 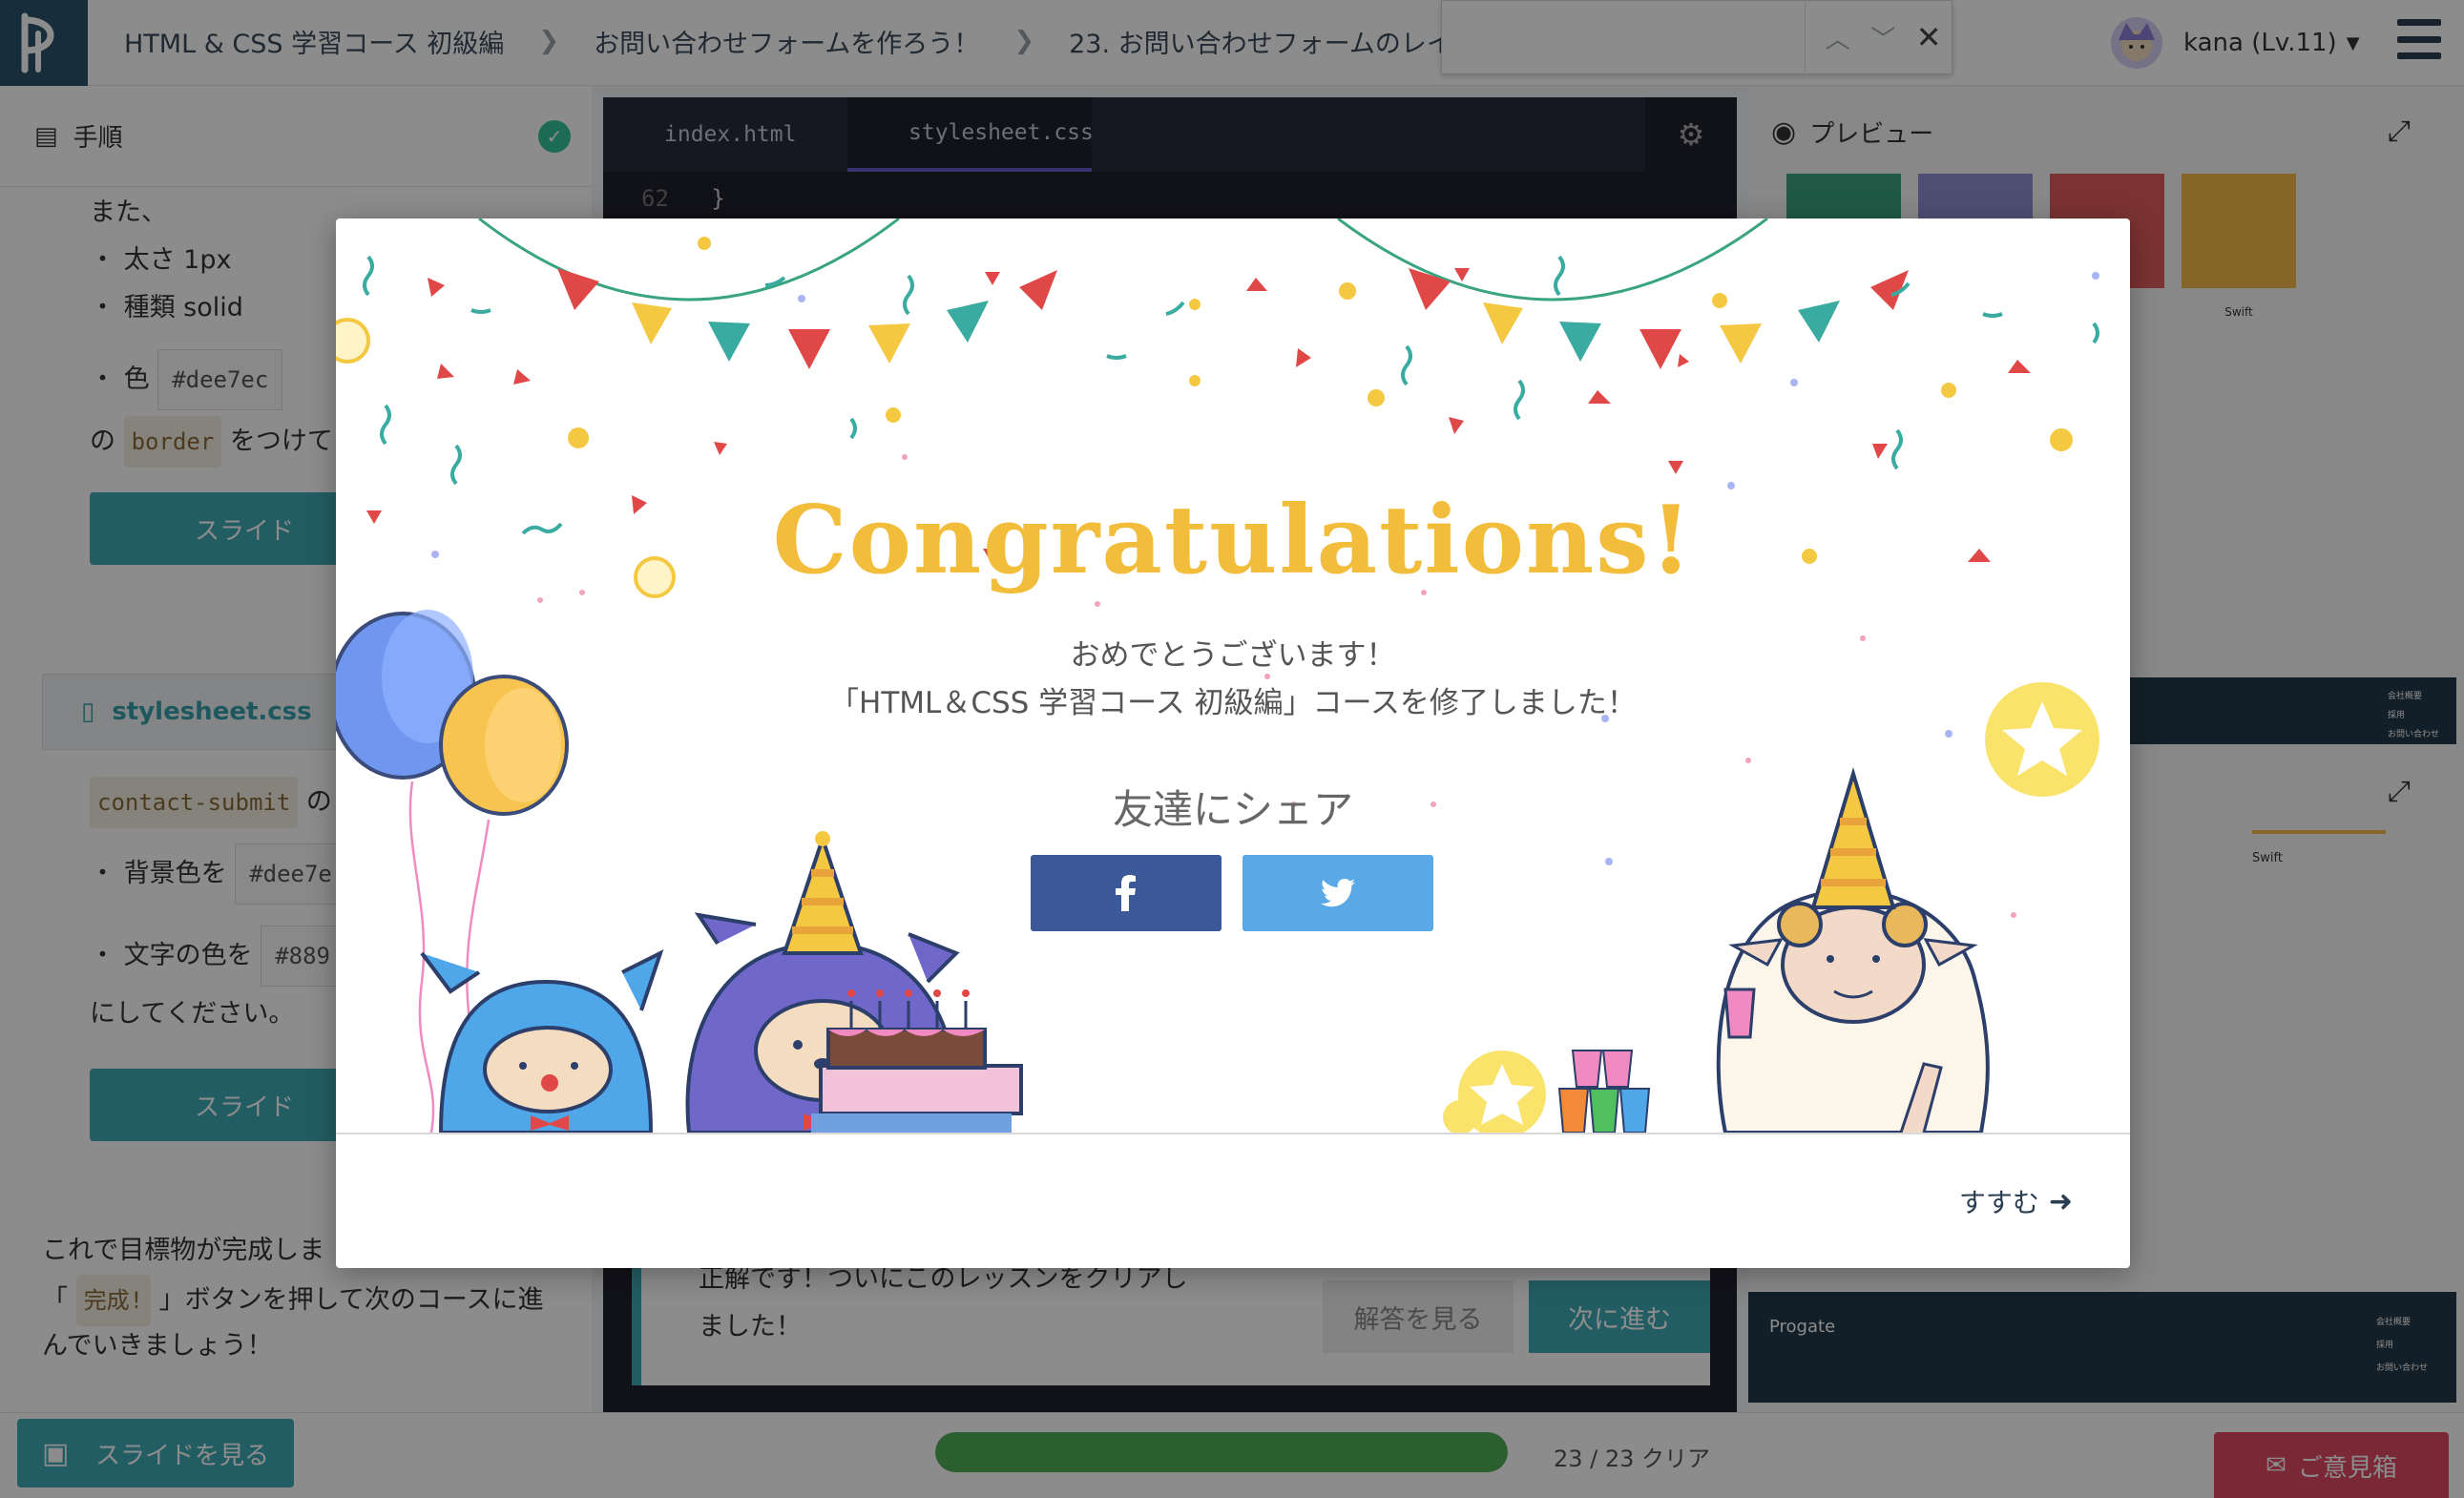 I want to click on congratulations-title: Congratulations!, so click(x=1233, y=540).